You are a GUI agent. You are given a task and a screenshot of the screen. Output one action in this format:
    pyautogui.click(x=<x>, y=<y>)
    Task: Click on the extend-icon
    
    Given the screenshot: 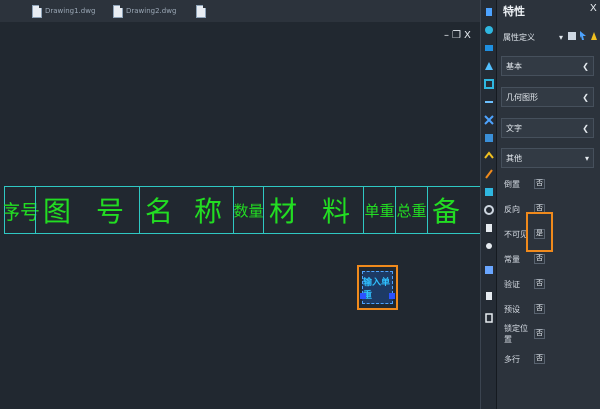 What is the action you would take?
    pyautogui.click(x=489, y=138)
    